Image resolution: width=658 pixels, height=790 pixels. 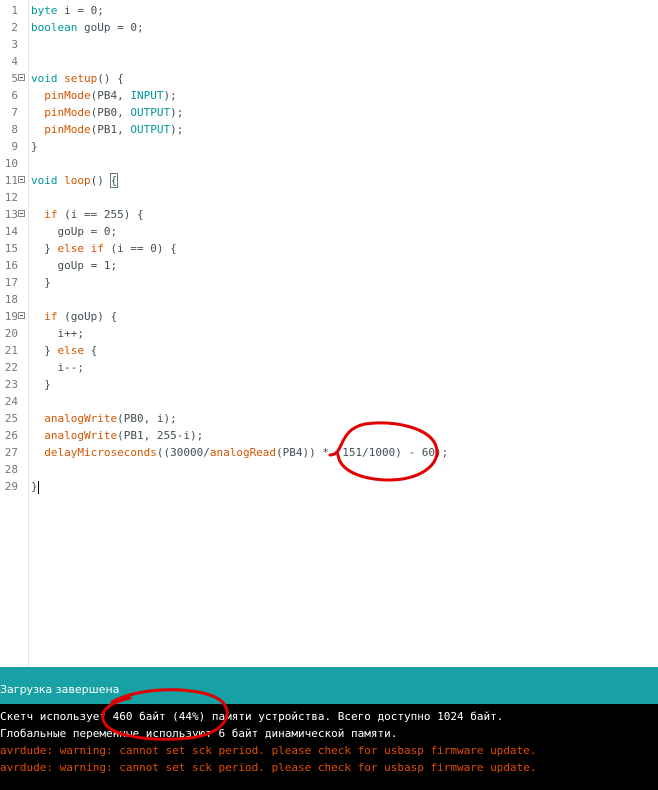 I want to click on code-text: pinMode(PB1, OUTPUT);, so click(x=107, y=129).